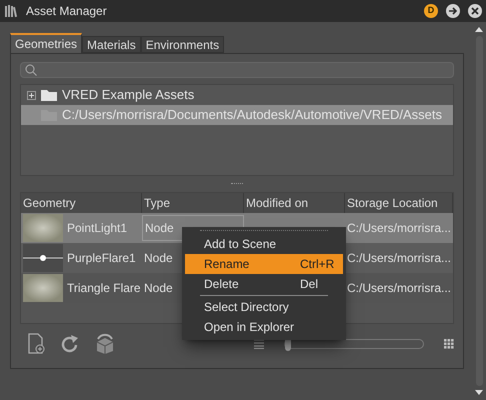 The width and height of the screenshot is (486, 400). Describe the element at coordinates (67, 11) in the screenshot. I see `window-title: Asset Manager` at that location.